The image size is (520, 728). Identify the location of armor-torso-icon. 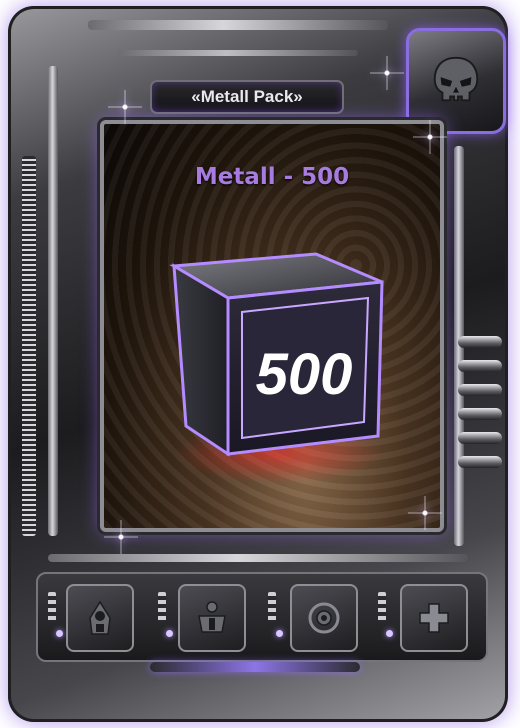
(212, 617).